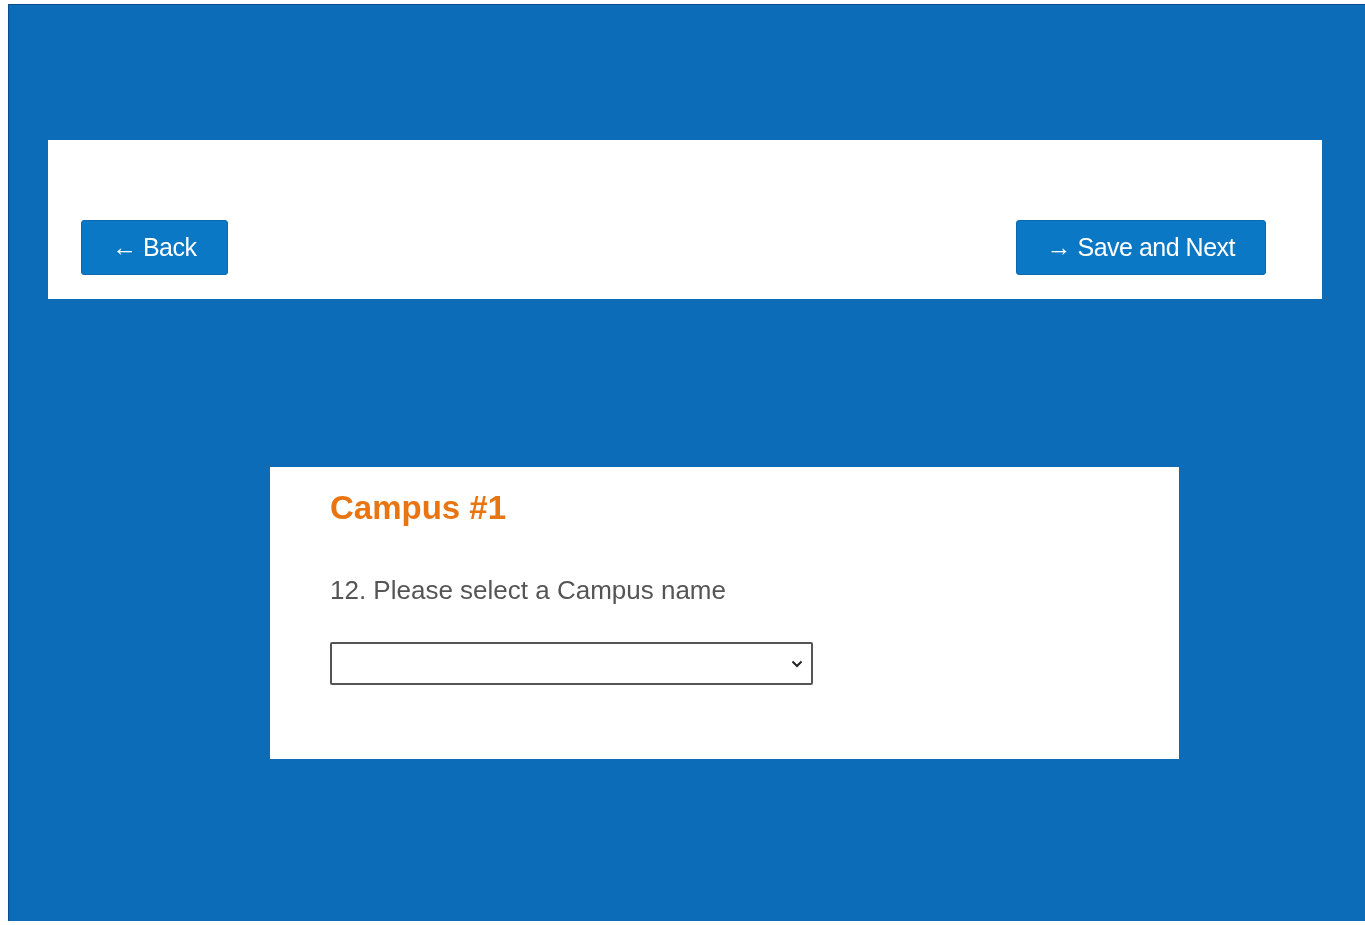 The image size is (1365, 925). I want to click on dropdown-field, so click(571, 663).